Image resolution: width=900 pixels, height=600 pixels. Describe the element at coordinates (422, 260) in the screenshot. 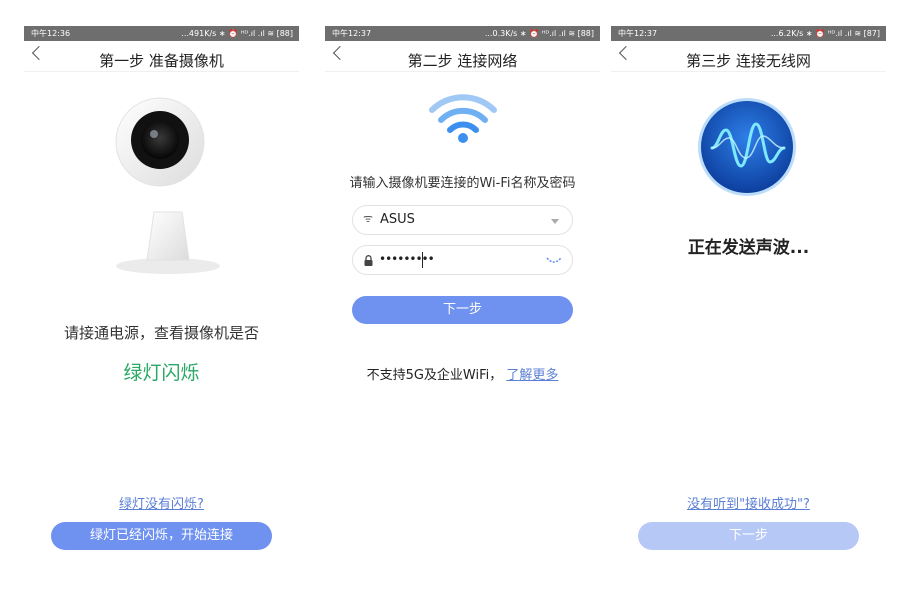

I see `text-cursor` at that location.